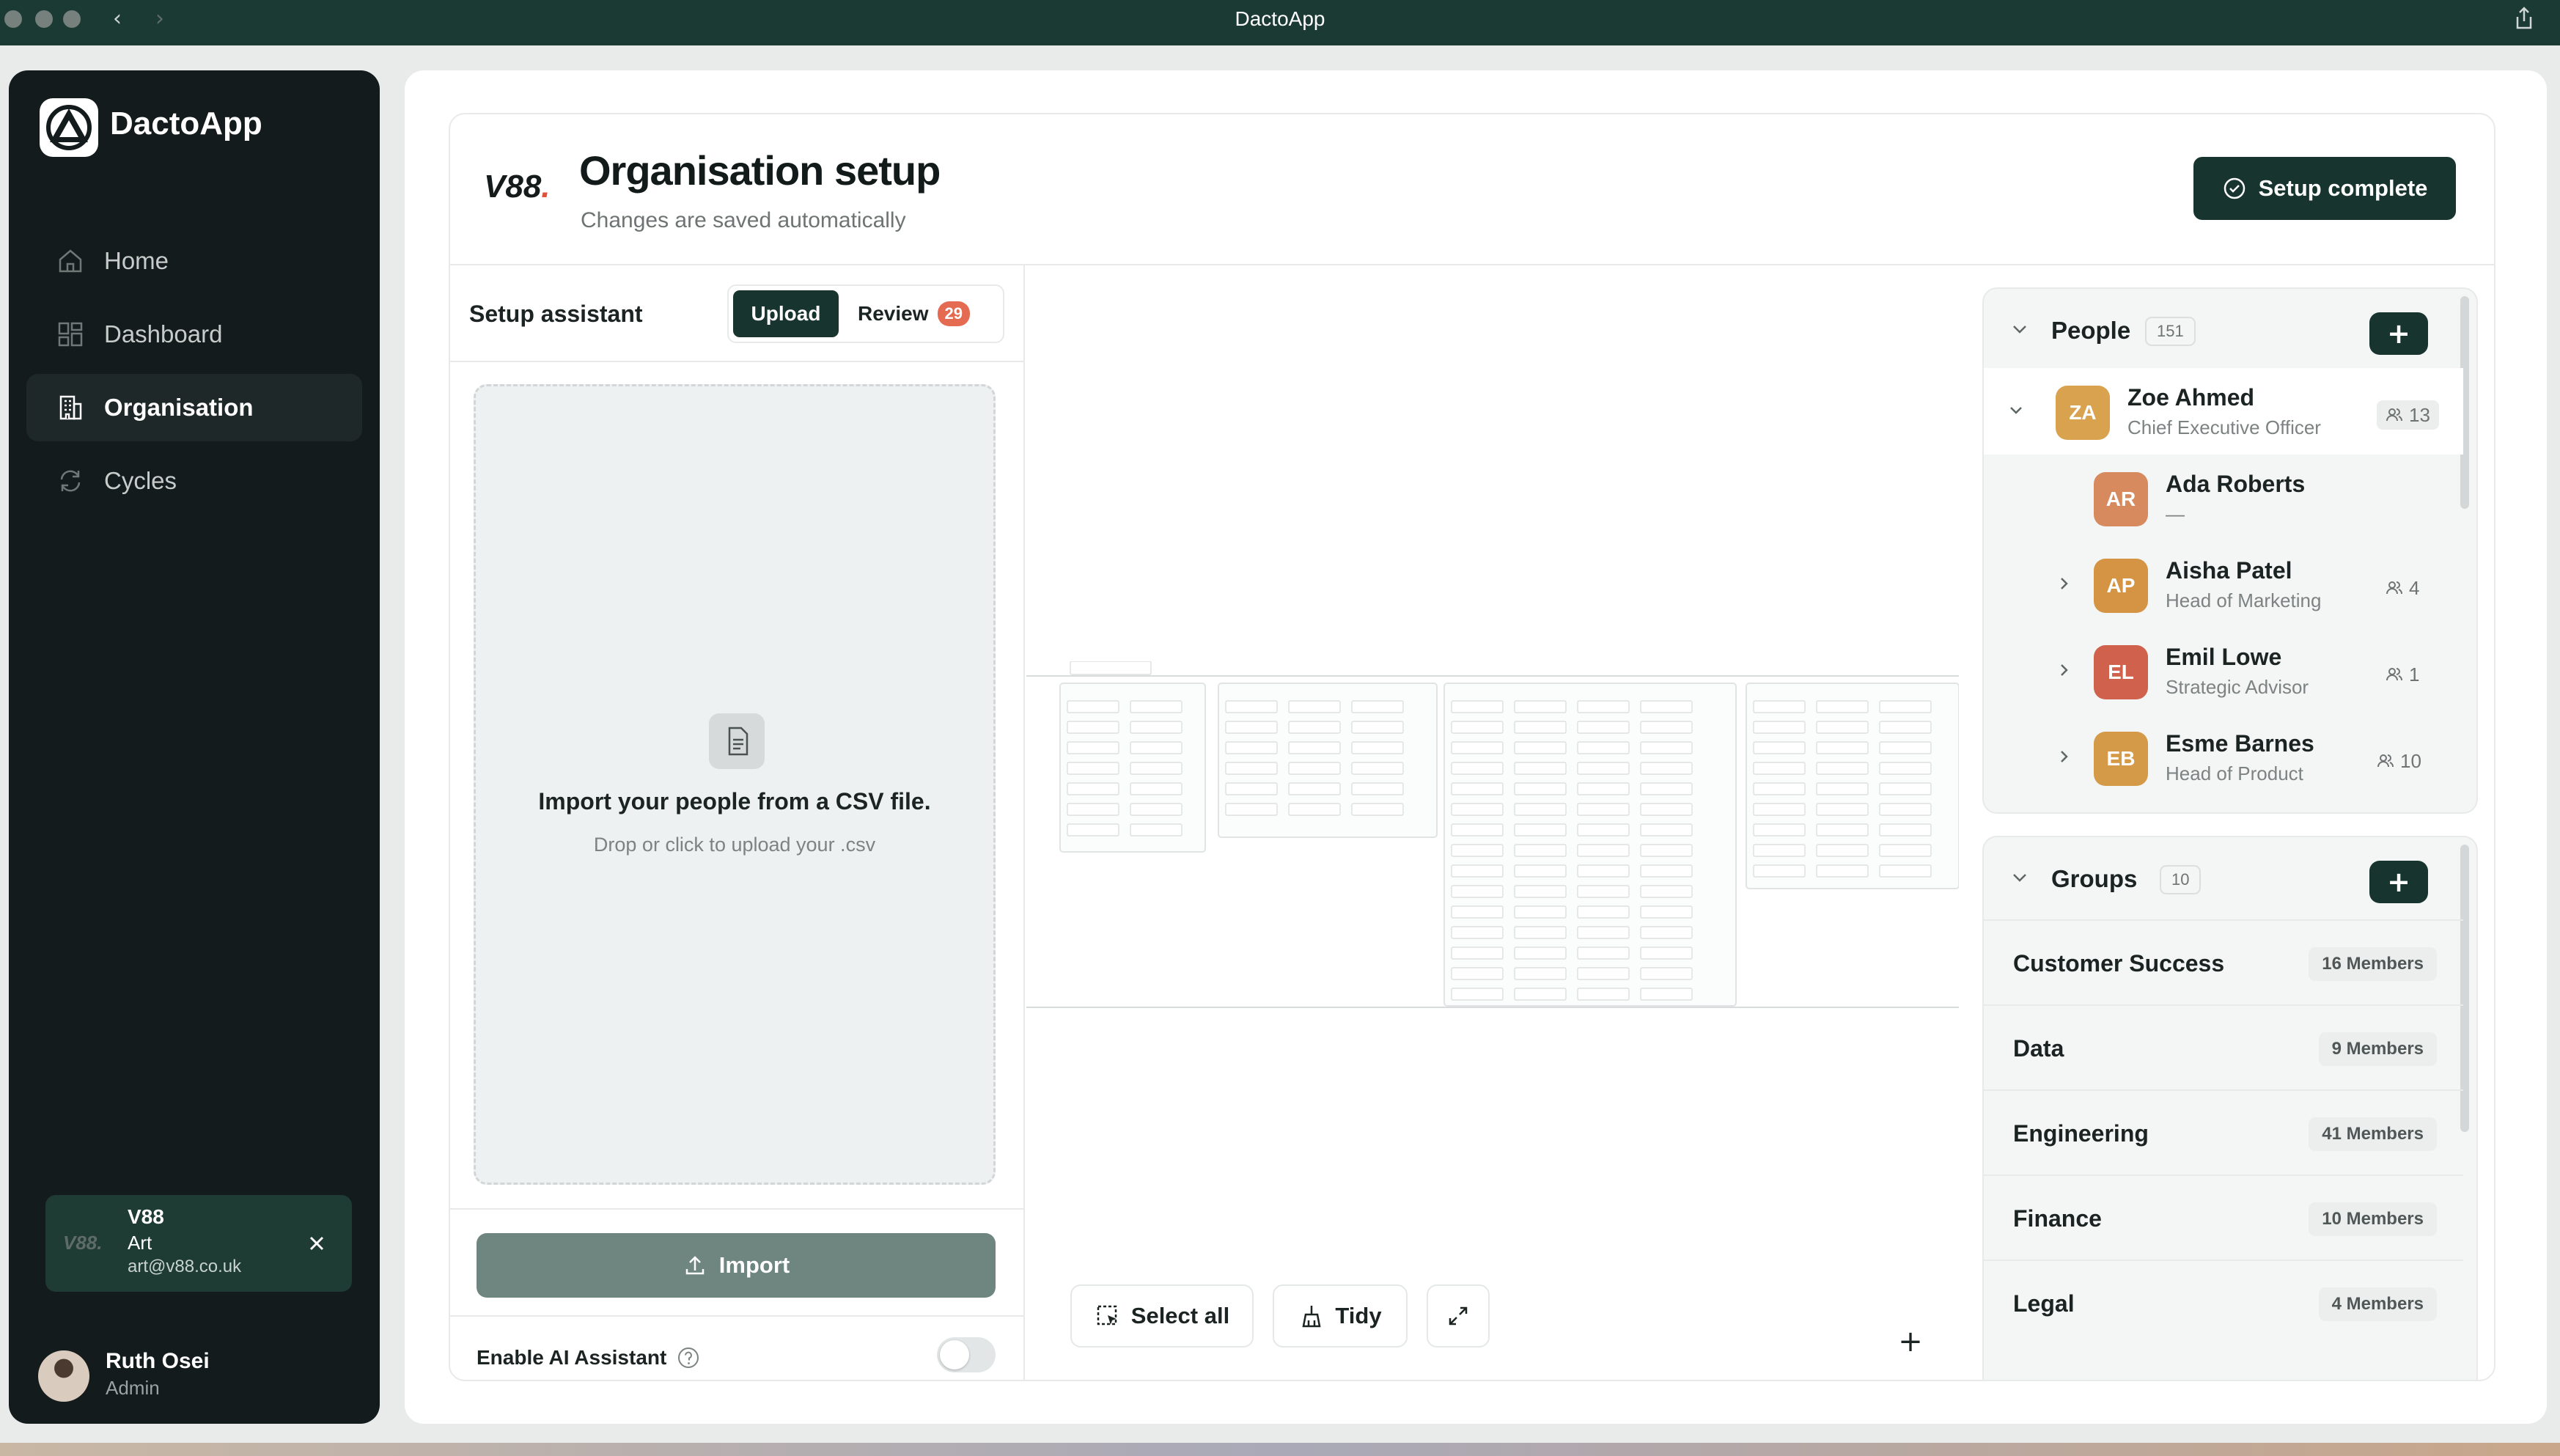  What do you see at coordinates (2119, 964) in the screenshot?
I see `group-name: Customer Success` at bounding box center [2119, 964].